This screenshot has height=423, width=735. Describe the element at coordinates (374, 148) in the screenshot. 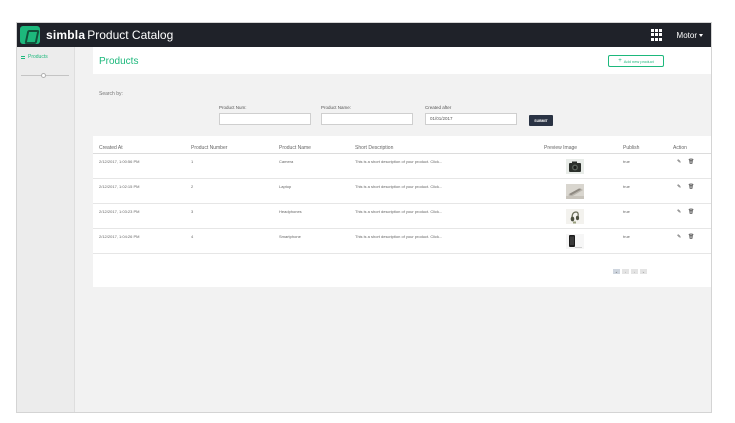

I see `column-header-short-description: Short Description` at that location.